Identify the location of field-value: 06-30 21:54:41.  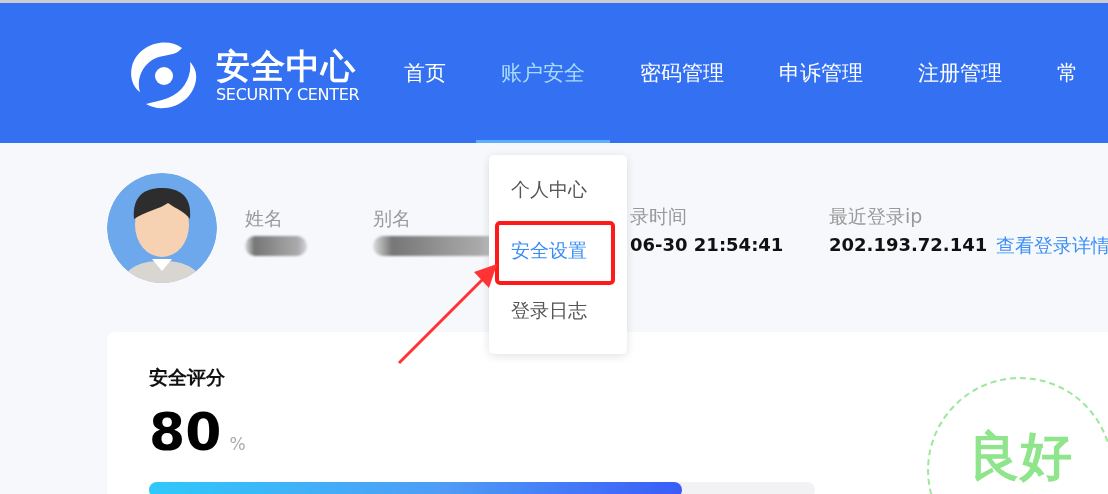
(707, 245).